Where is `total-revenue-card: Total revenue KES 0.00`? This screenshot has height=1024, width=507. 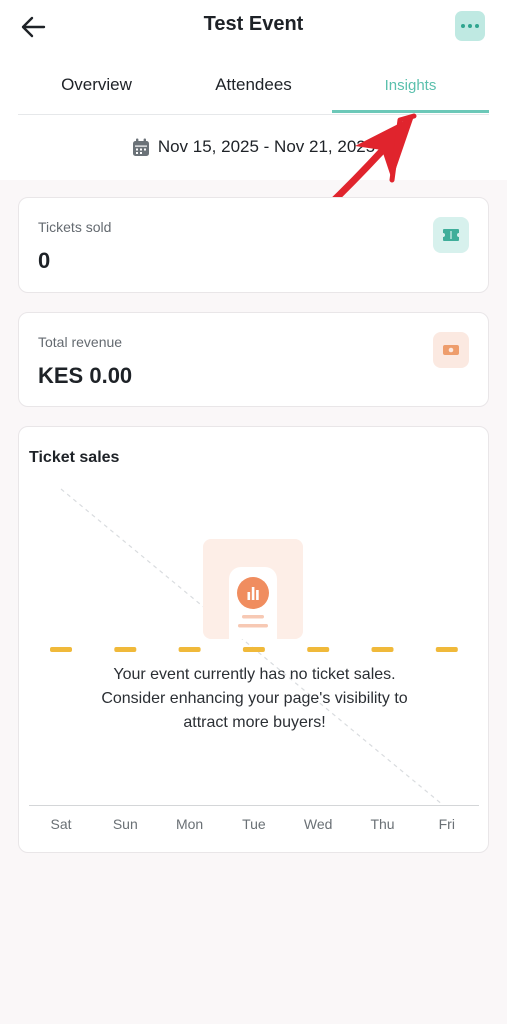 total-revenue-card: Total revenue KES 0.00 is located at coordinates (253, 359).